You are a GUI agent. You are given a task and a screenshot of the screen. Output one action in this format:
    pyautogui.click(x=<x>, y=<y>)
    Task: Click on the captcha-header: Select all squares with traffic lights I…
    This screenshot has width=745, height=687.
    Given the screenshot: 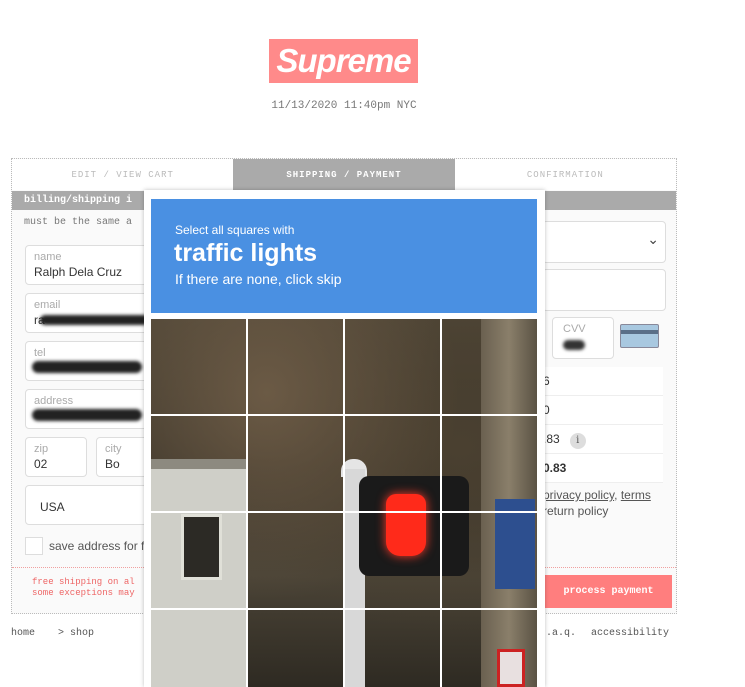 What is the action you would take?
    pyautogui.click(x=344, y=256)
    